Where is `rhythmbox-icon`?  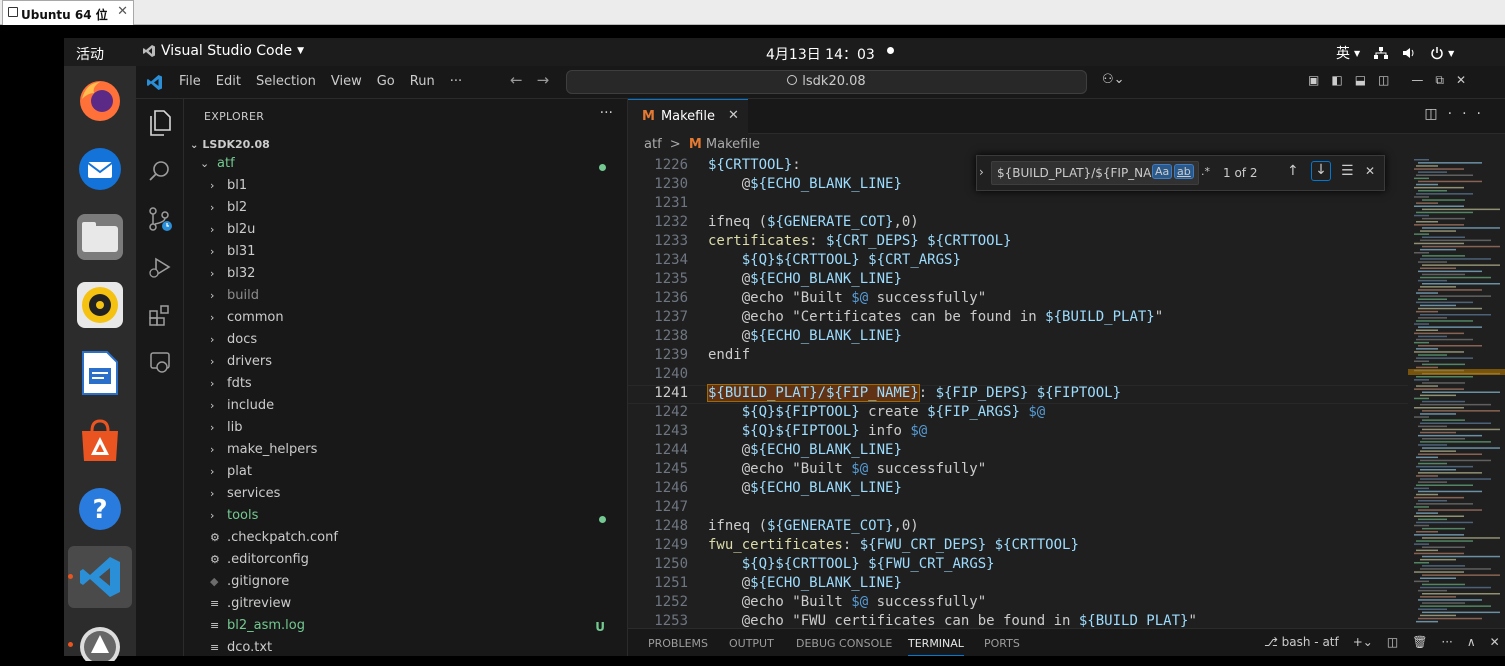
rhythmbox-icon is located at coordinates (100, 305).